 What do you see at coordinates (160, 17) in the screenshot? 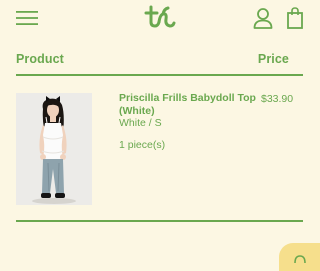
I see `brand-logo-icon` at bounding box center [160, 17].